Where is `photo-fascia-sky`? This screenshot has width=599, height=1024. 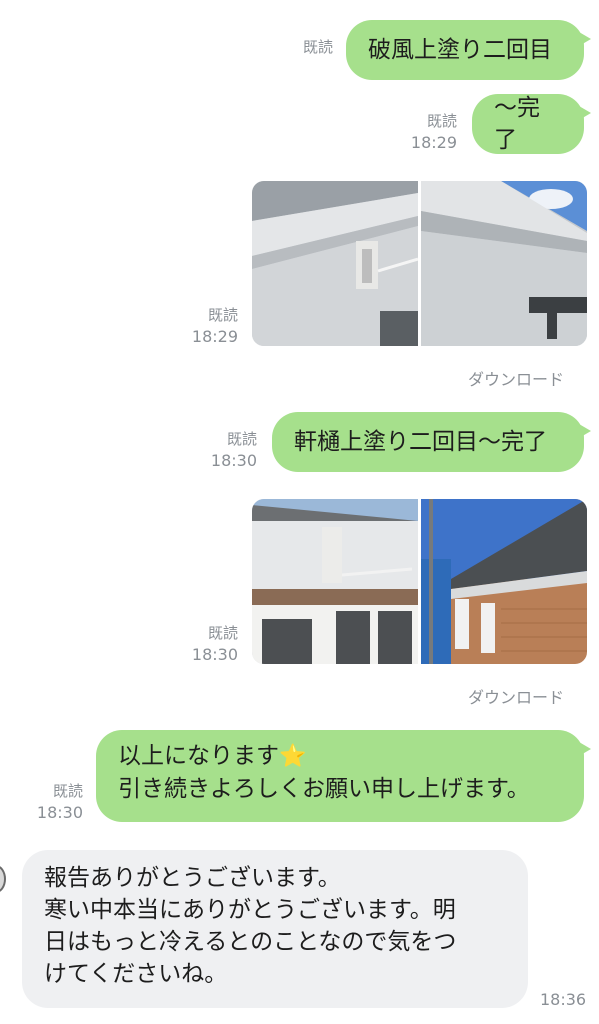 photo-fascia-sky is located at coordinates (504, 263).